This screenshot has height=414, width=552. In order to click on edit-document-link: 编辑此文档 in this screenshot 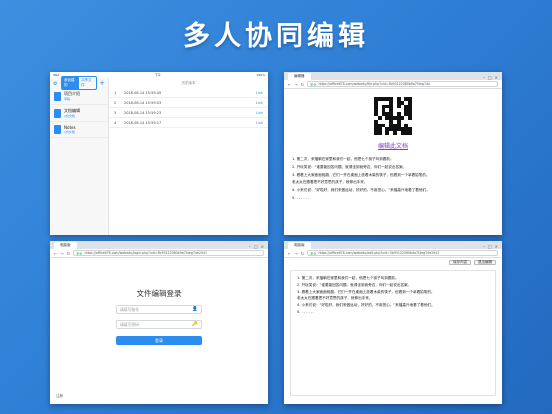, I will do `click(393, 145)`.